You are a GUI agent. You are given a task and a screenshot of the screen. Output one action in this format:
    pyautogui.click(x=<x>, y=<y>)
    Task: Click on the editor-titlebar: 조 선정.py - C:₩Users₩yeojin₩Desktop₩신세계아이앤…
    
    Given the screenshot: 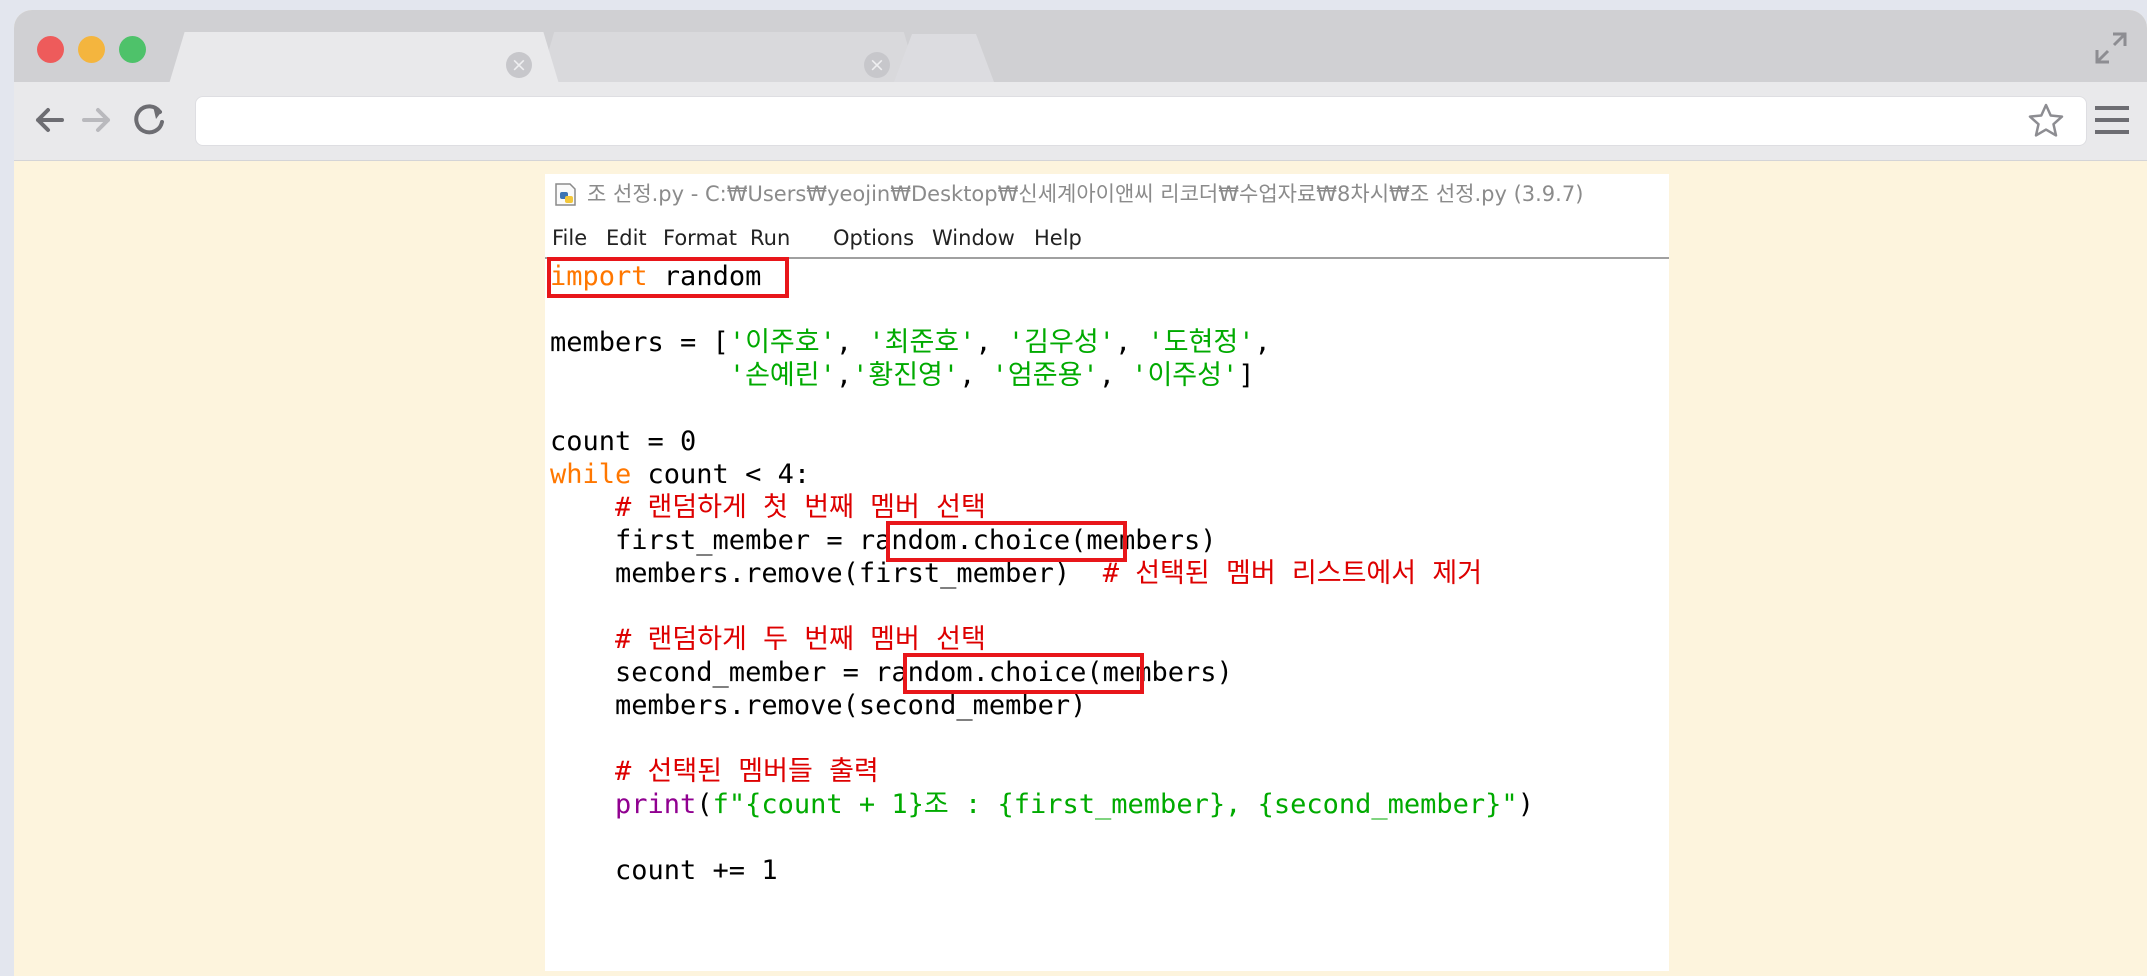 What is the action you would take?
    pyautogui.click(x=1107, y=194)
    